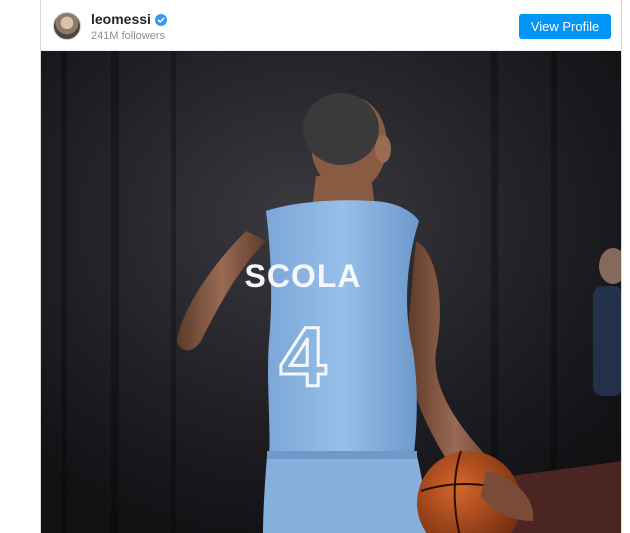  I want to click on view-profile-button: View Profile, so click(565, 26).